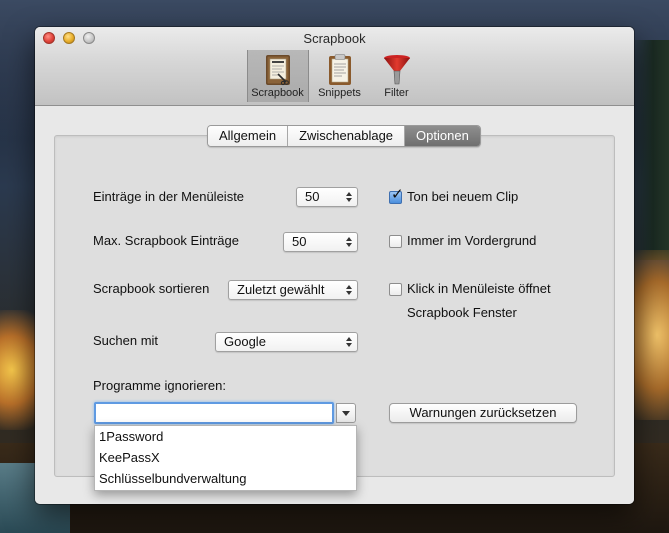 The height and width of the screenshot is (533, 669). Describe the element at coordinates (334, 38) in the screenshot. I see `window-title: Scrapbook` at that location.